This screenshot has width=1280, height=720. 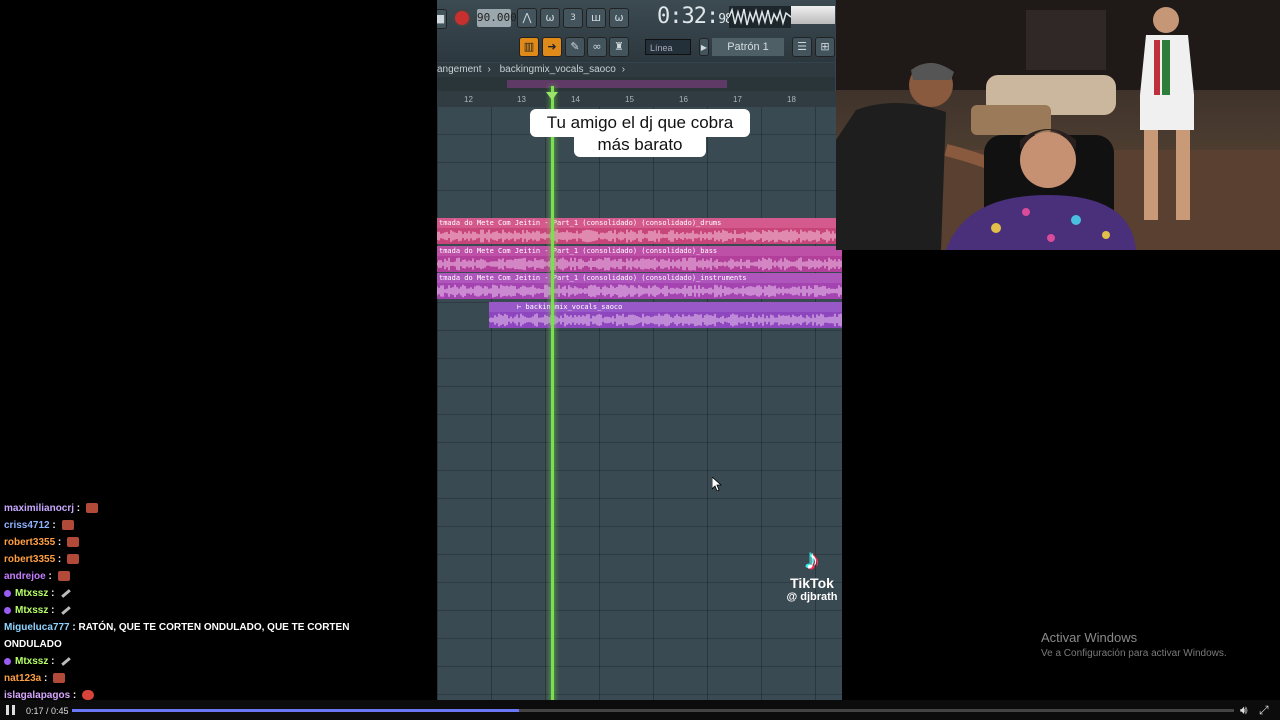 What do you see at coordinates (704, 47) in the screenshot?
I see `prev-pattern-icon: ▶` at bounding box center [704, 47].